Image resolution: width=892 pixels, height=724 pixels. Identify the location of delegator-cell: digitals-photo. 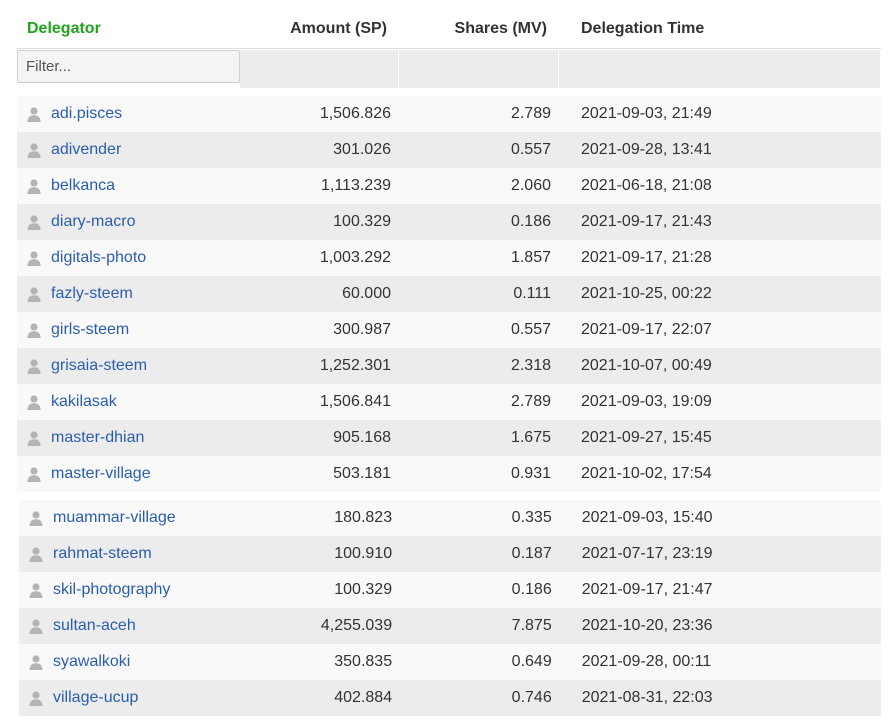
(128, 258).